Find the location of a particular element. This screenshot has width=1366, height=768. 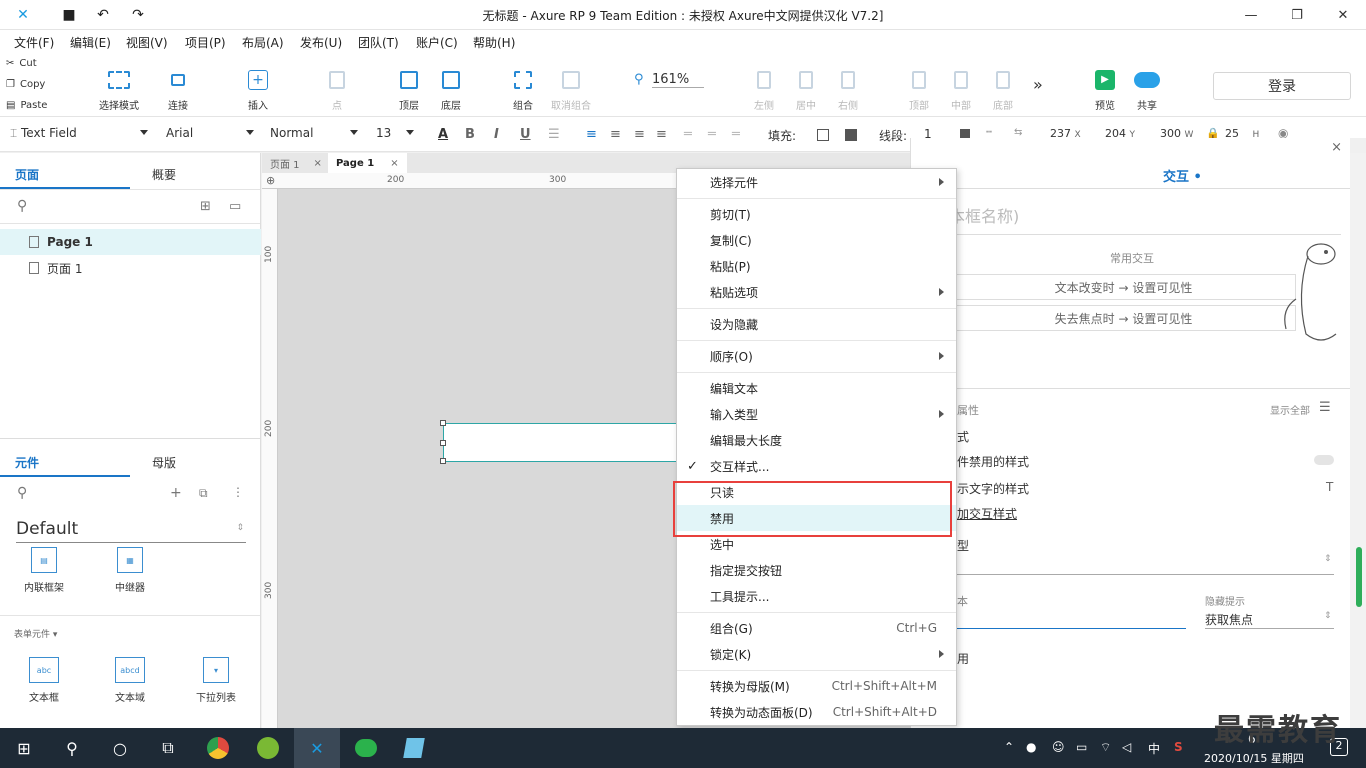

context-menu-item: 设为隐藏 is located at coordinates (816, 324).